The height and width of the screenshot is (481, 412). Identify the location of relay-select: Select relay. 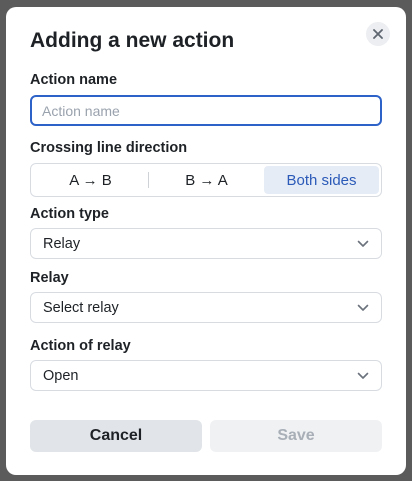
(206, 307).